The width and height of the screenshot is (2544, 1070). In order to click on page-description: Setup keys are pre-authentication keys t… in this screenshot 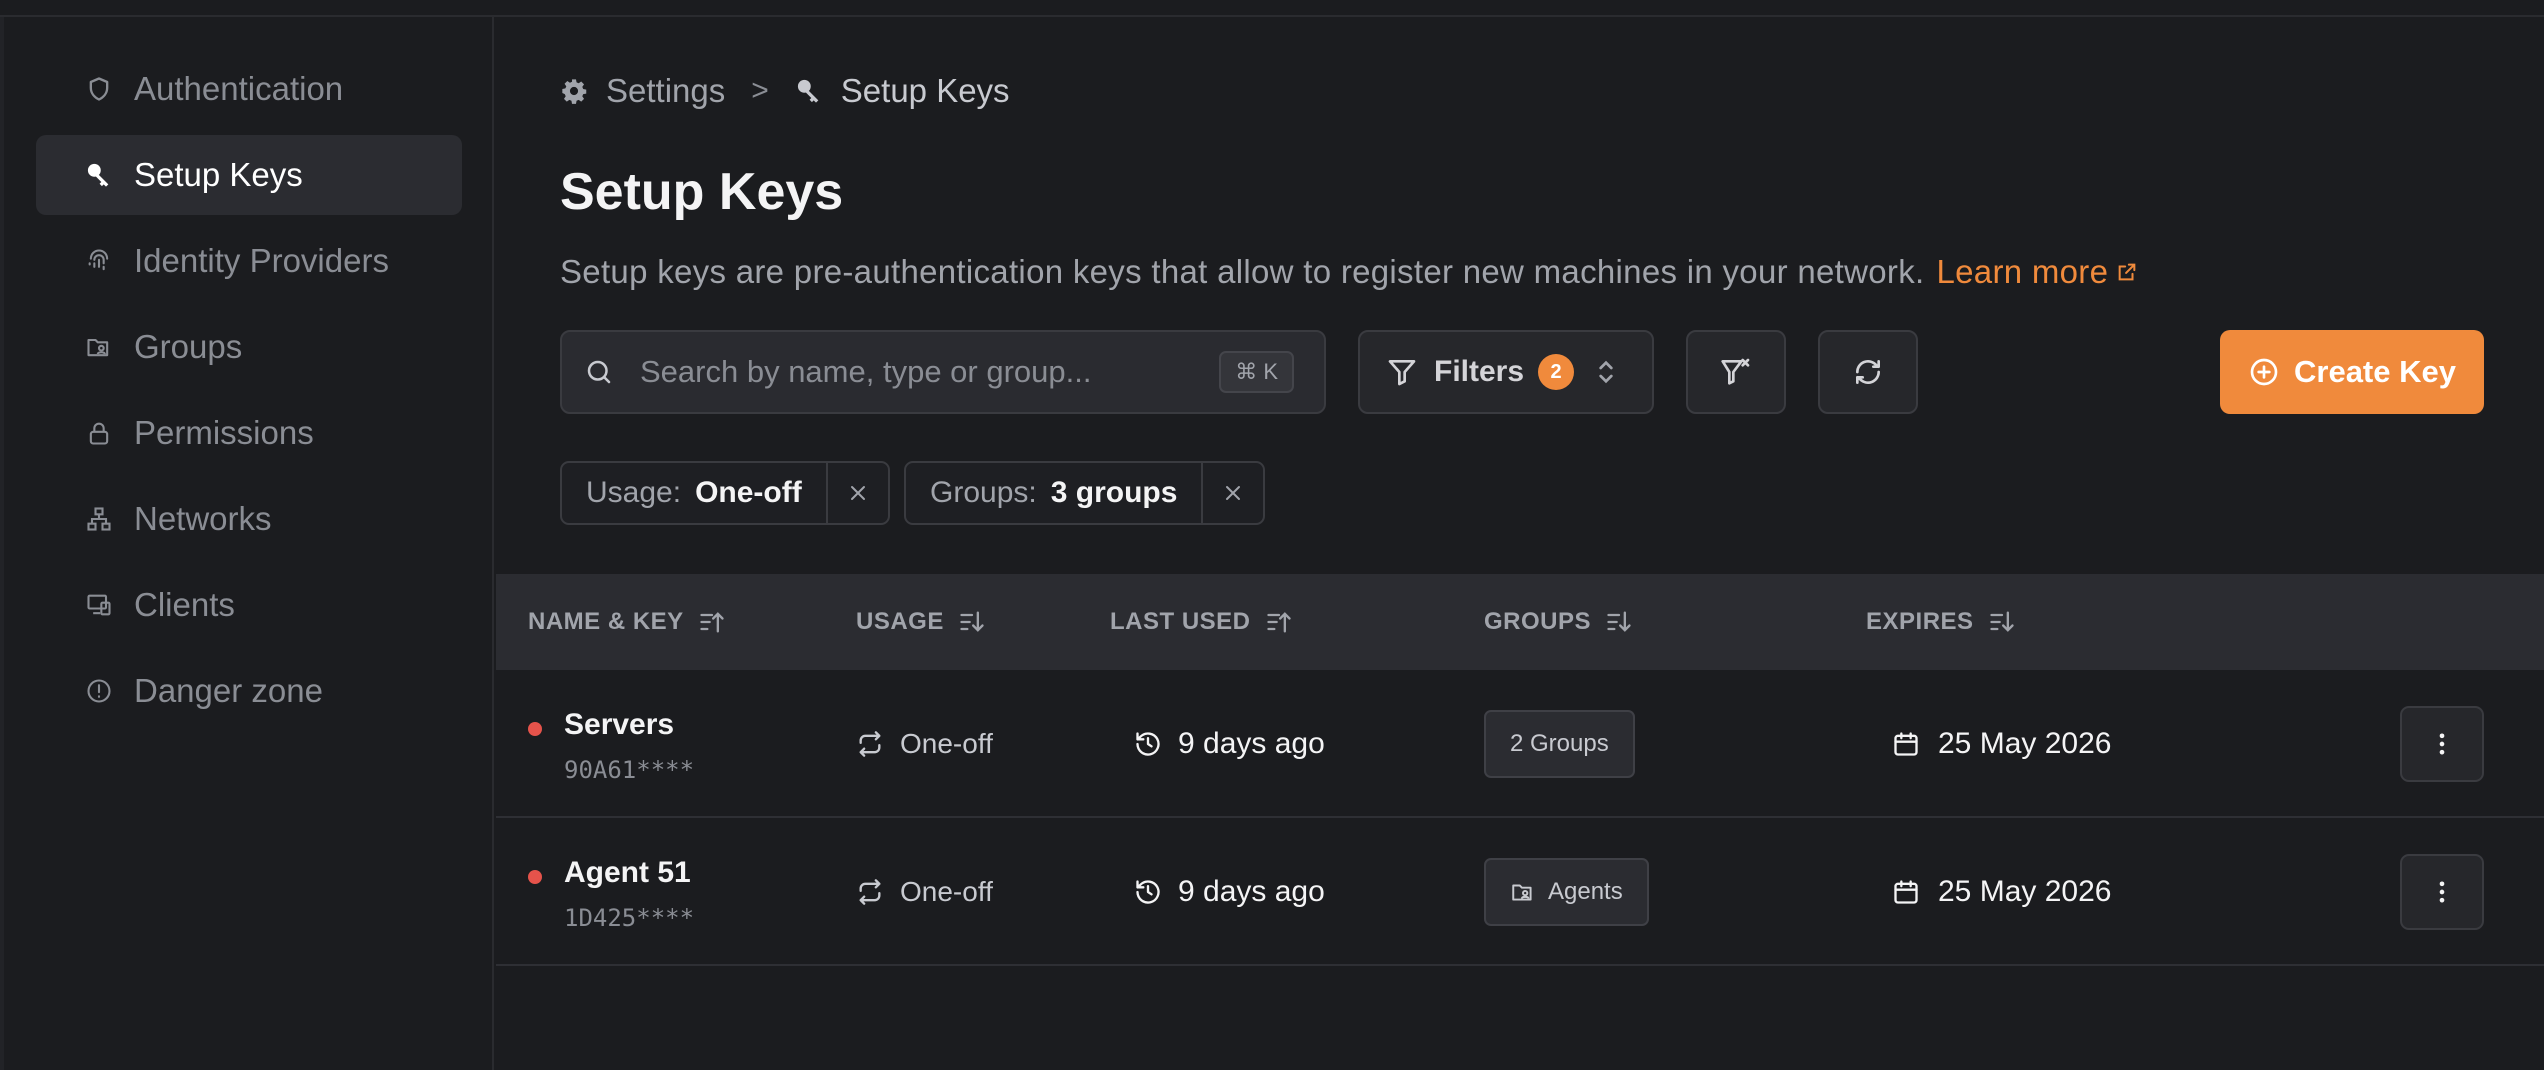, I will do `click(1349, 272)`.